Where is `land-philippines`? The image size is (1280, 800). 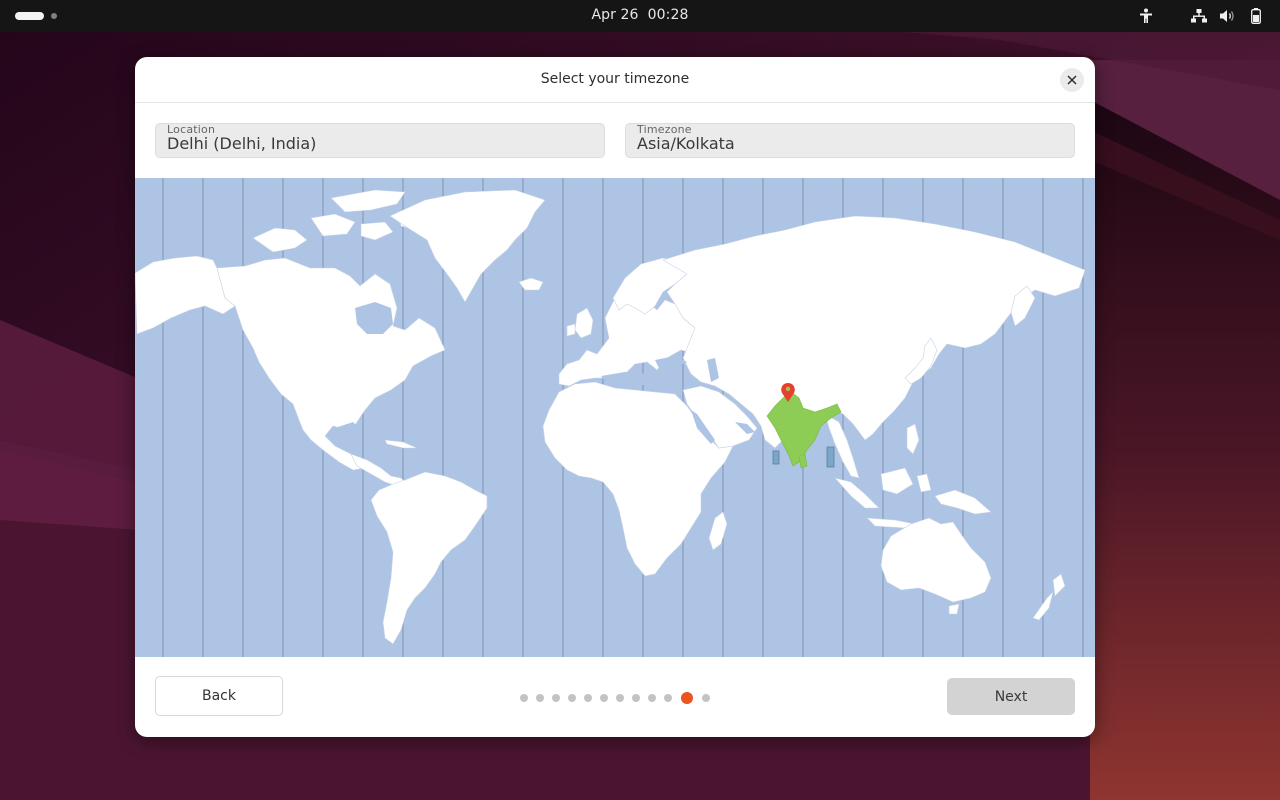 land-philippines is located at coordinates (913, 439).